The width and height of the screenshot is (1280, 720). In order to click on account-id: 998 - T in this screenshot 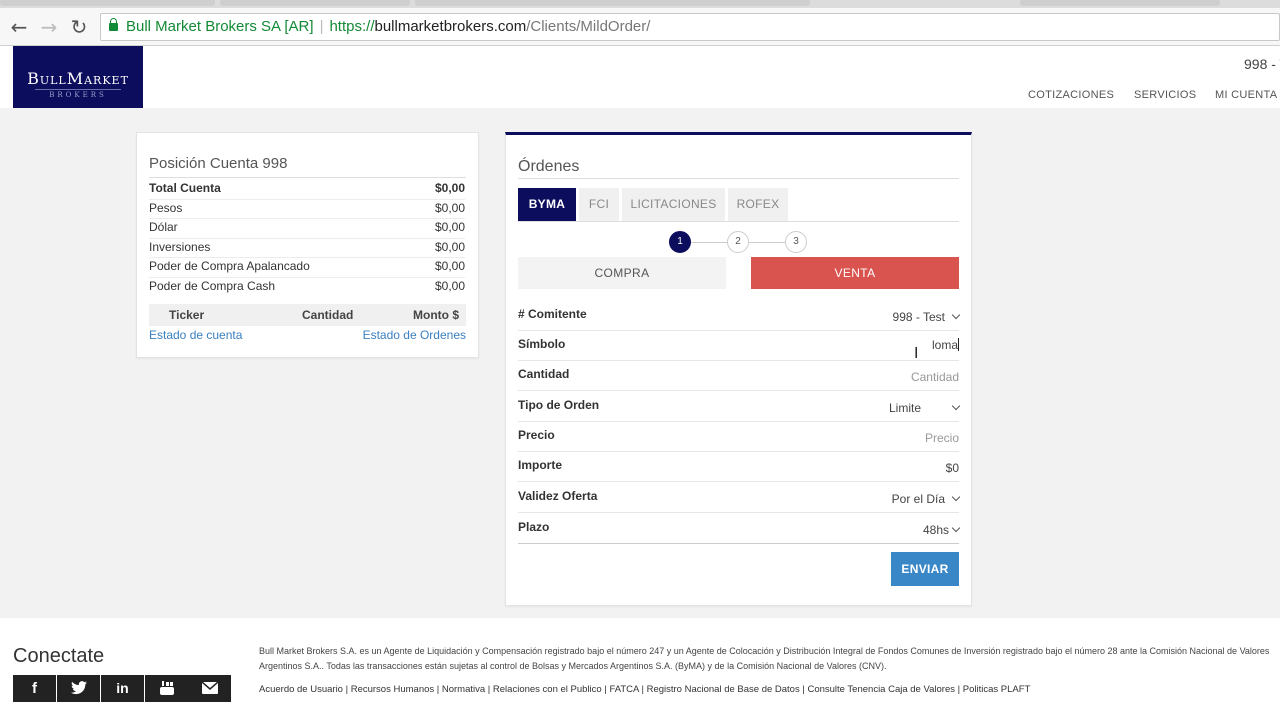, I will do `click(1262, 64)`.